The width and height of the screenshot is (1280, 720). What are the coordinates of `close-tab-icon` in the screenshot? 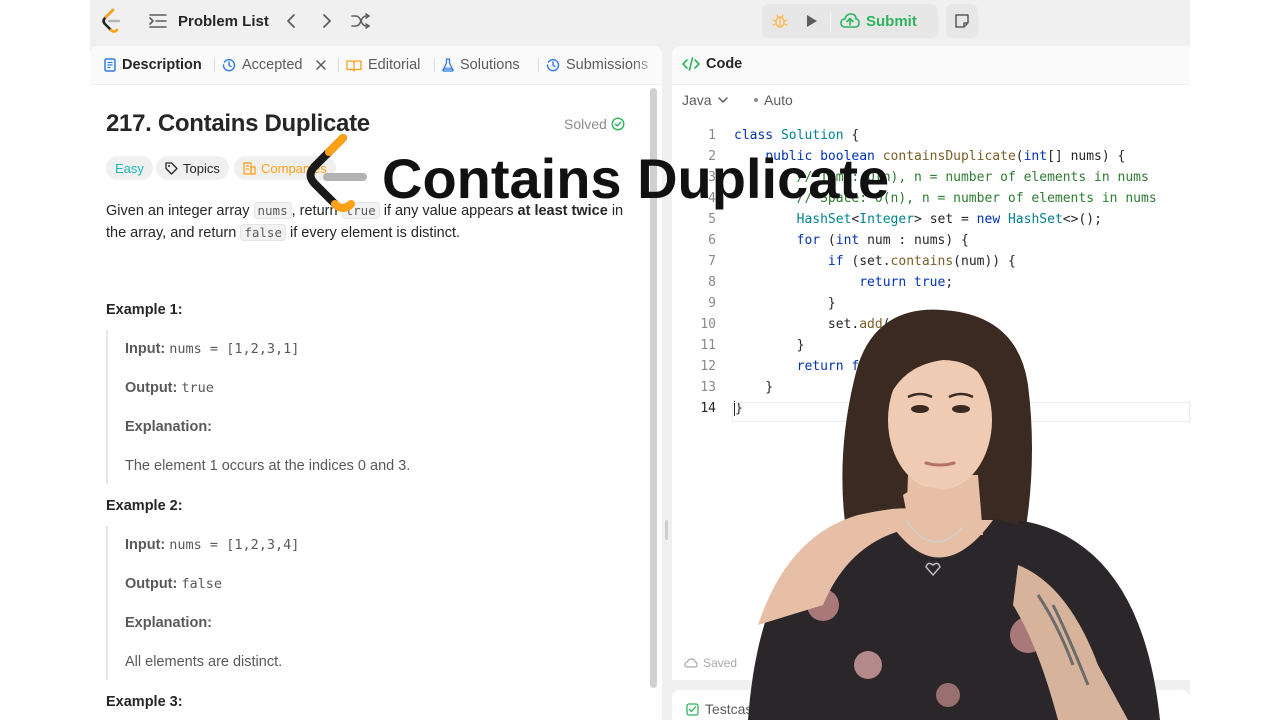 It's located at (321, 65).